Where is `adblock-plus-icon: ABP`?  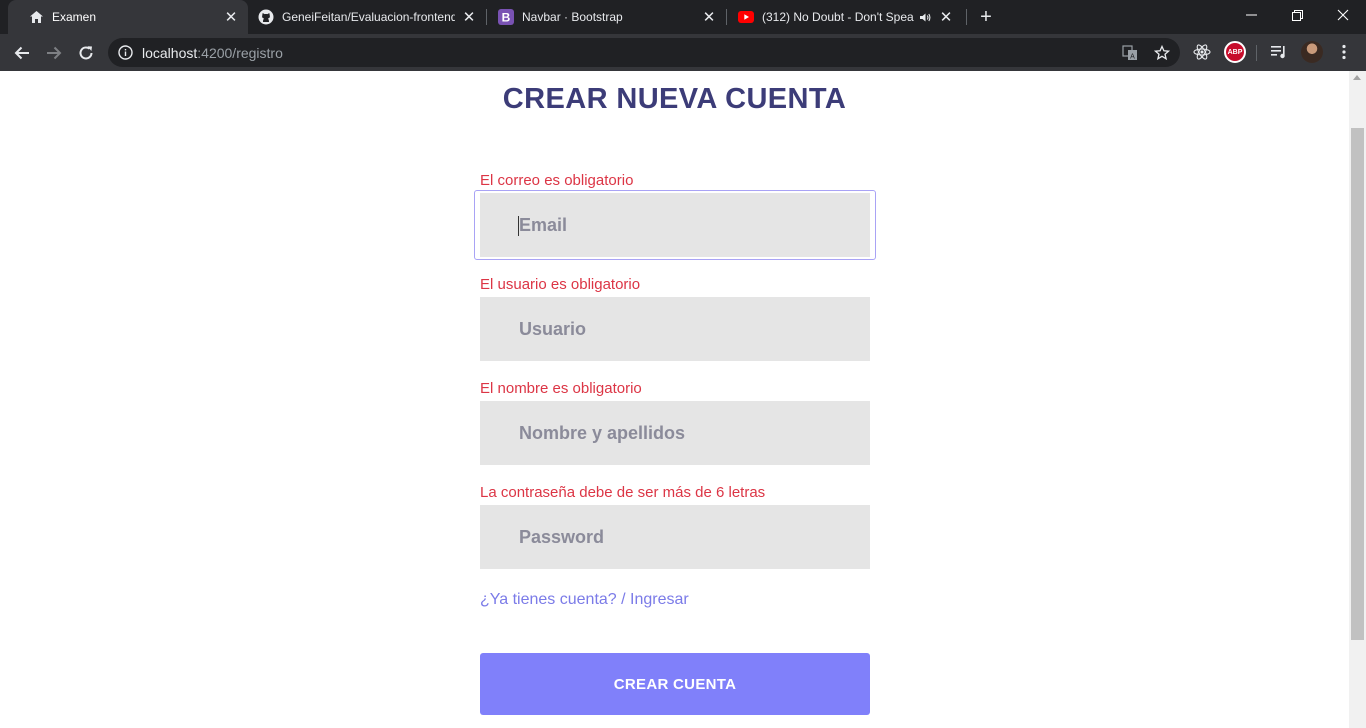
adblock-plus-icon: ABP is located at coordinates (1235, 52).